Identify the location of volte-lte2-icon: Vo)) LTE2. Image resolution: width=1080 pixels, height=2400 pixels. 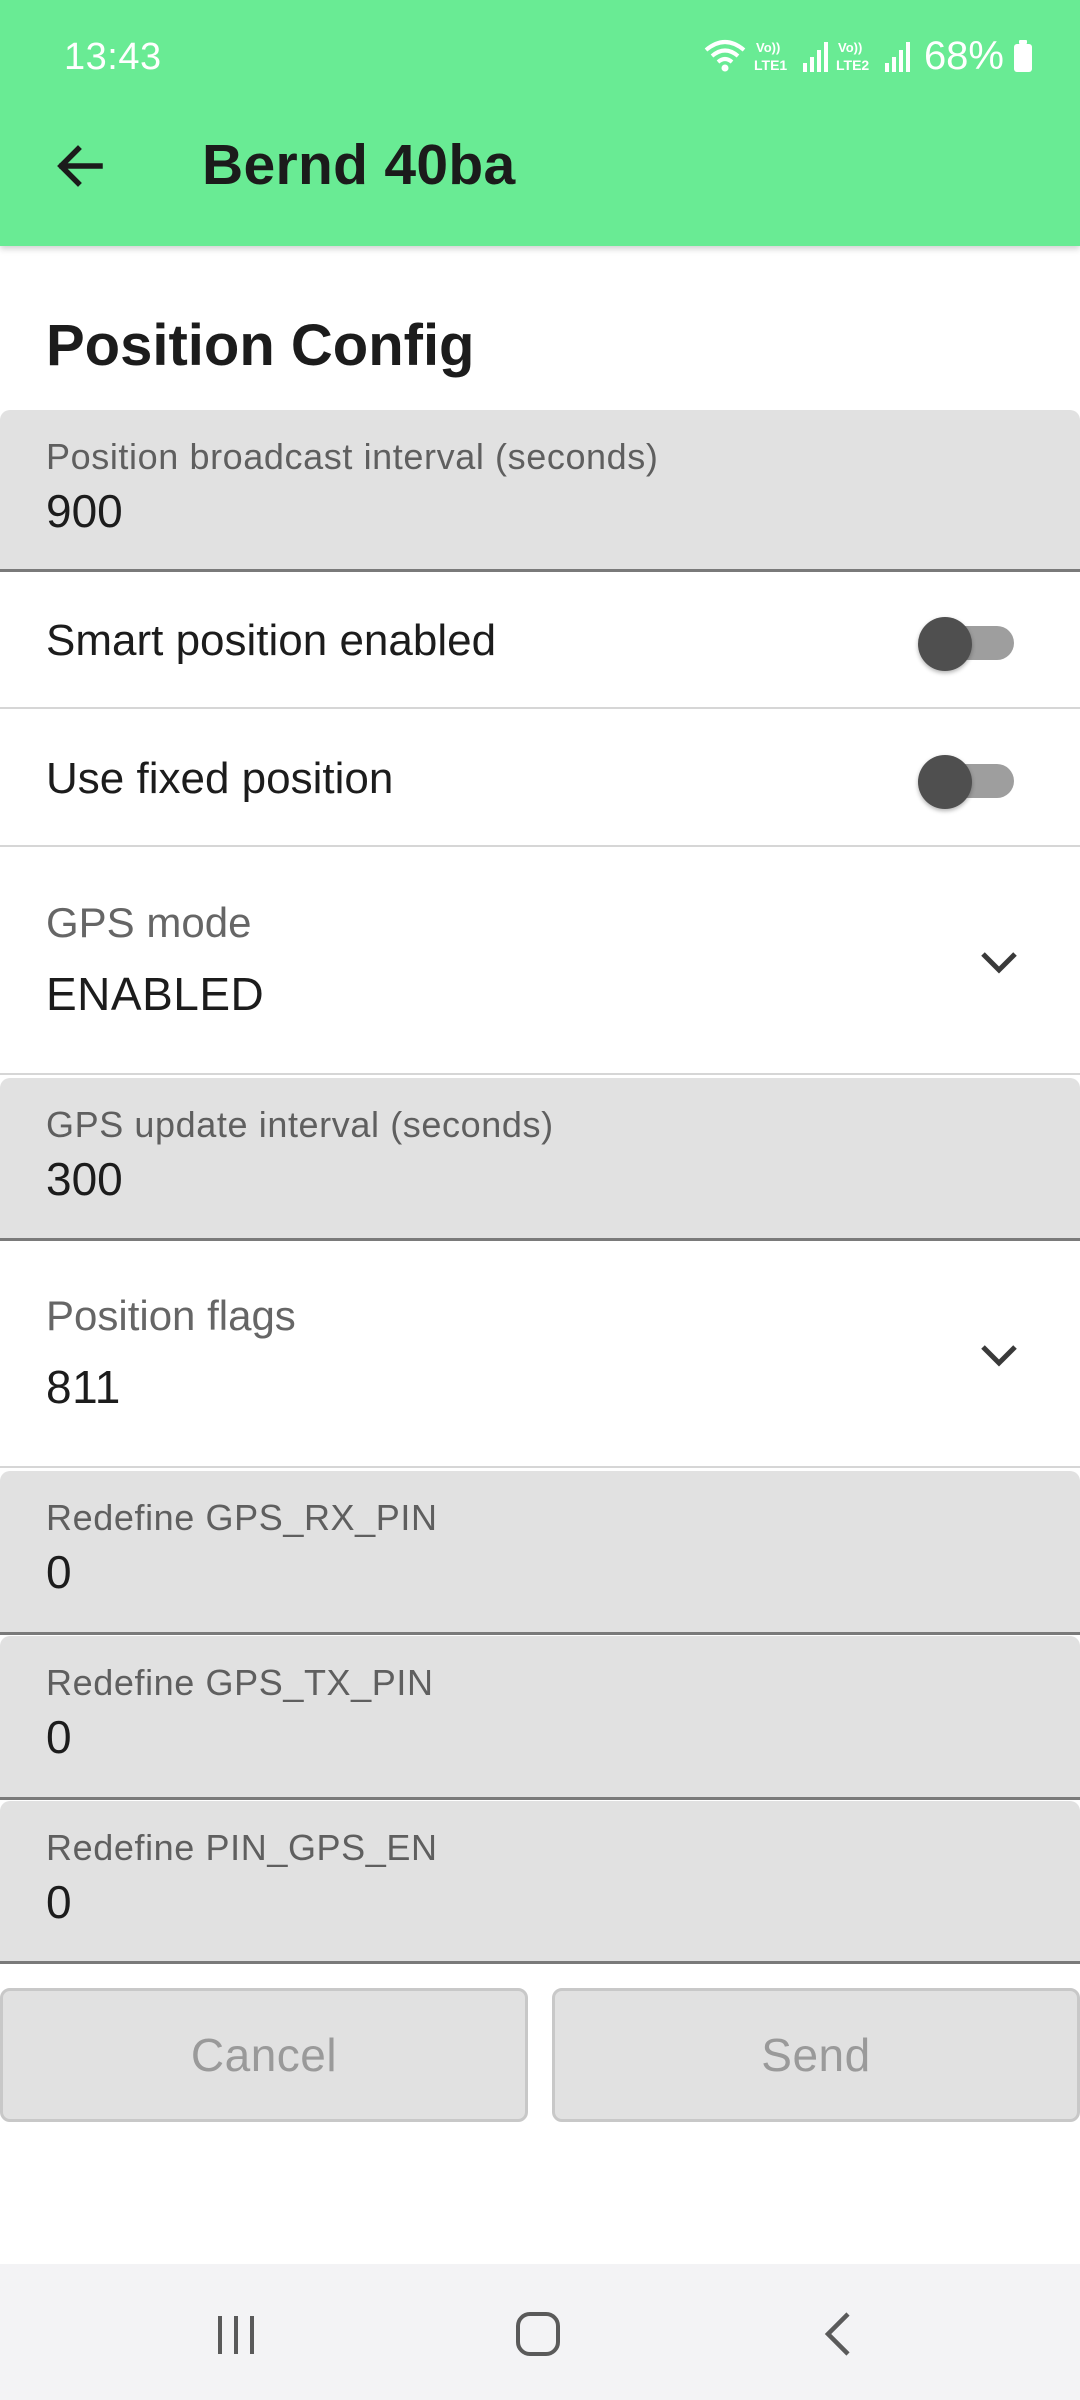
(852, 56).